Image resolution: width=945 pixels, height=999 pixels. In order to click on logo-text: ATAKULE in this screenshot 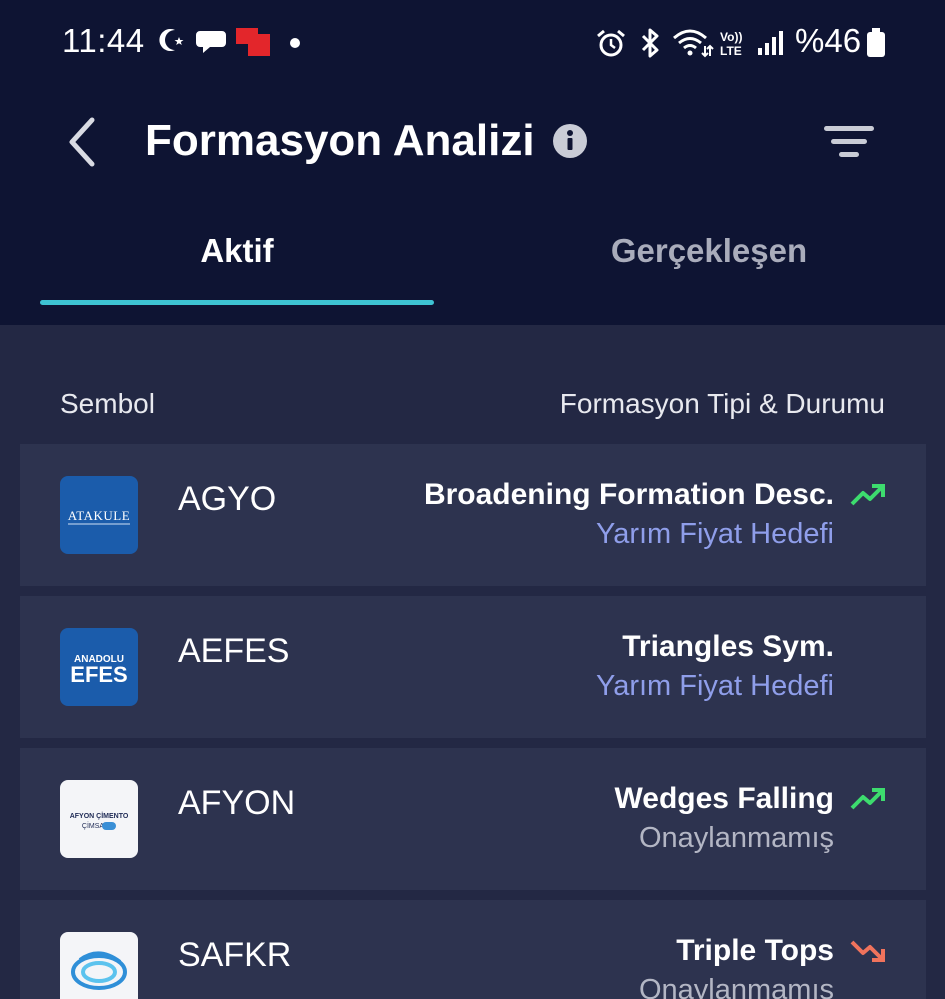, I will do `click(99, 515)`.